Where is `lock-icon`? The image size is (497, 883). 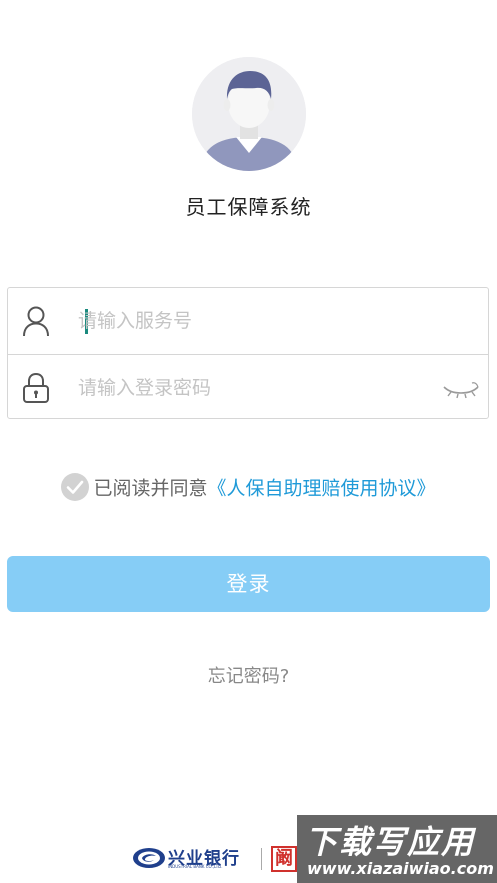 lock-icon is located at coordinates (36, 388).